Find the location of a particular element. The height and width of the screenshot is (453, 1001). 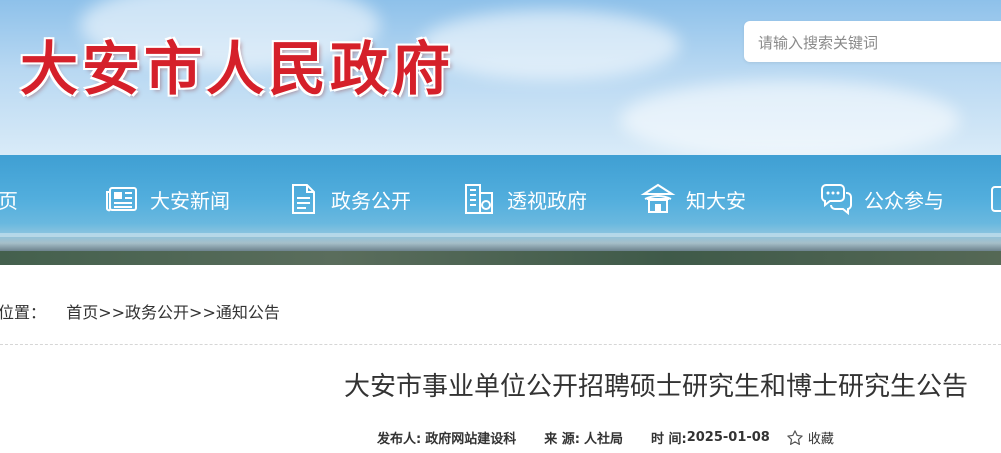

source-label: 来 源: is located at coordinates (562, 439).